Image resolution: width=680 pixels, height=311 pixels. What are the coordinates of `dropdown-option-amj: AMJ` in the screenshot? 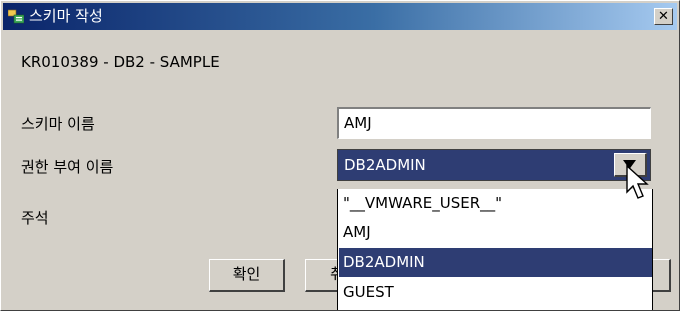 It's located at (495, 232).